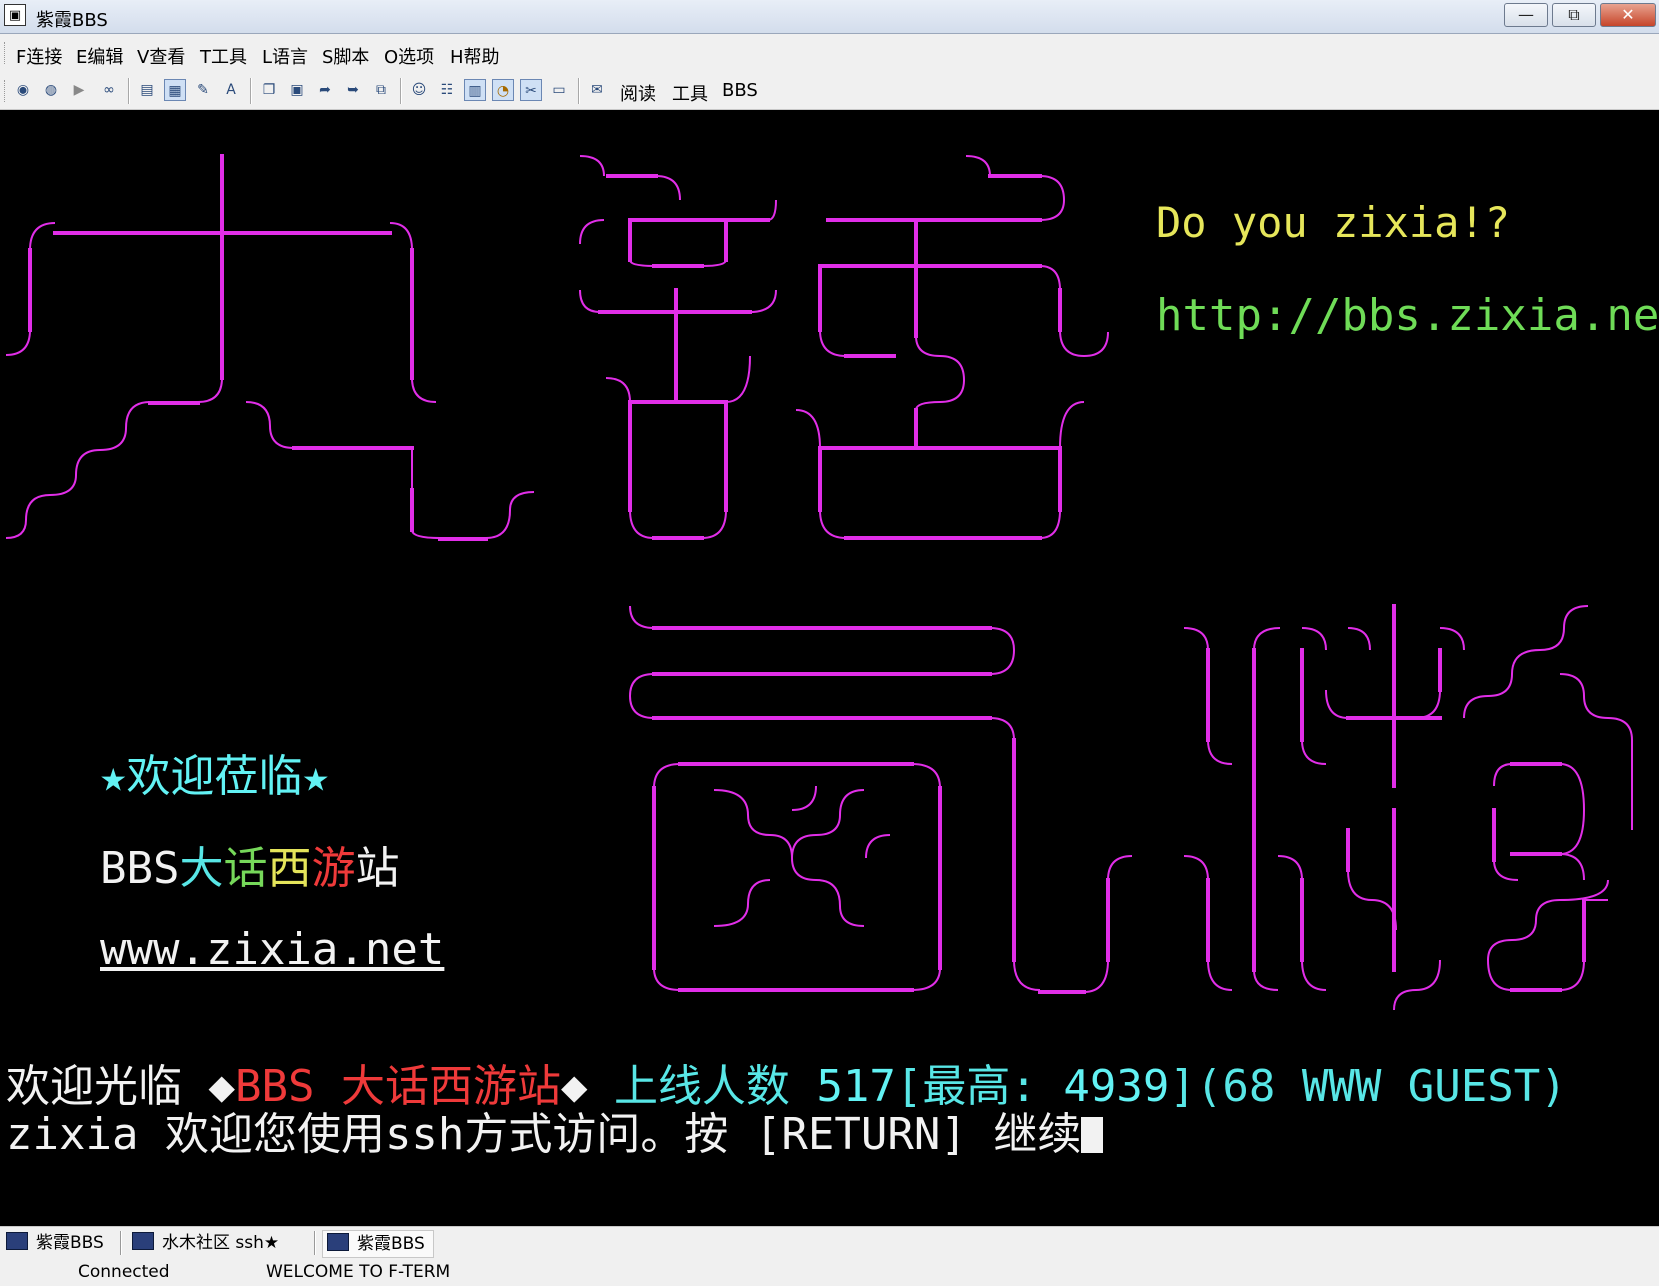 The height and width of the screenshot is (1286, 1659). What do you see at coordinates (249, 864) in the screenshot?
I see `site-name: BBS大话西游站` at bounding box center [249, 864].